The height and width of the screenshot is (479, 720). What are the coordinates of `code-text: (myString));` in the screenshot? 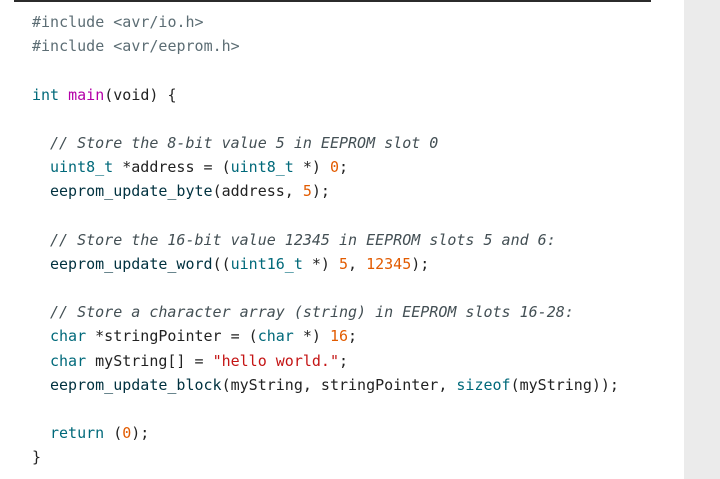 It's located at (564, 384).